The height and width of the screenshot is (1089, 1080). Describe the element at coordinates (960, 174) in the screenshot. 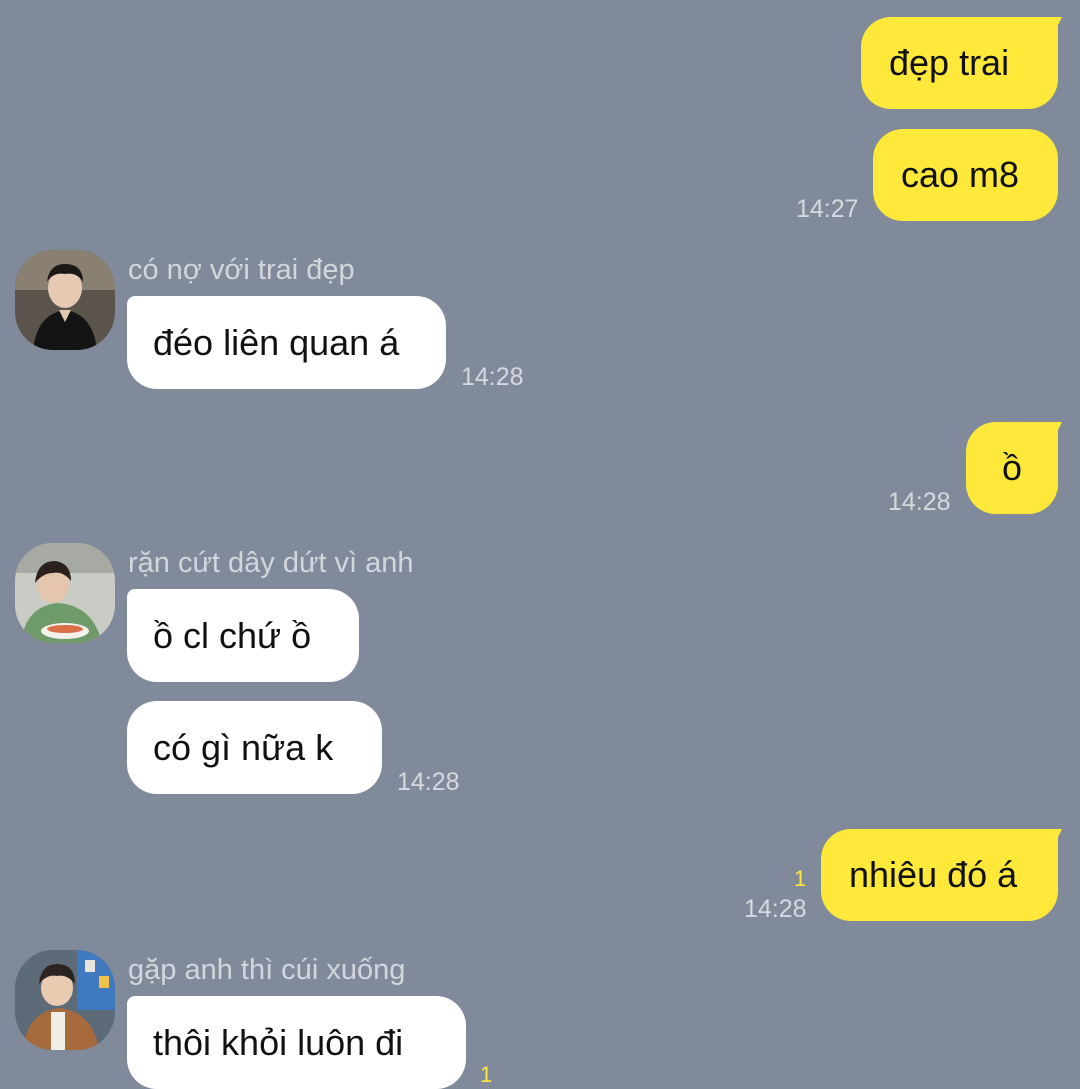

I see `message-text: cao m8` at that location.